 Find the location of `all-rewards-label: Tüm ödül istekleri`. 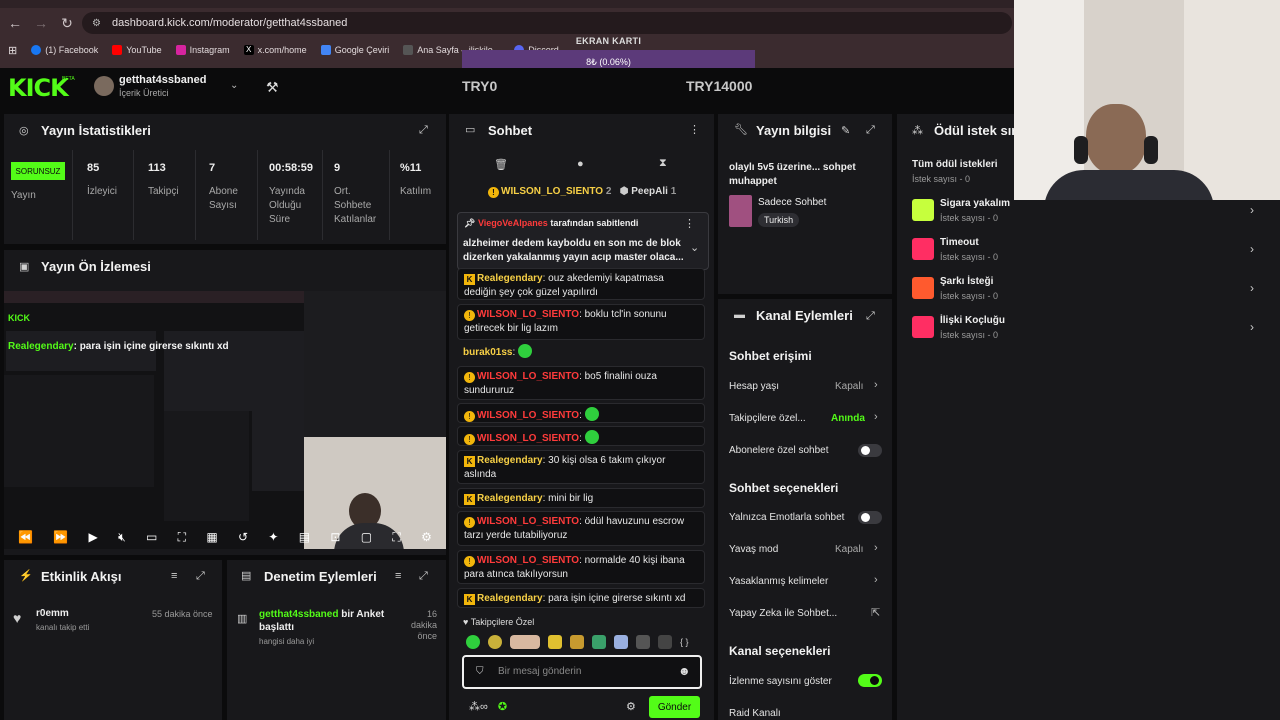

all-rewards-label: Tüm ödül istekleri is located at coordinates (955, 164).